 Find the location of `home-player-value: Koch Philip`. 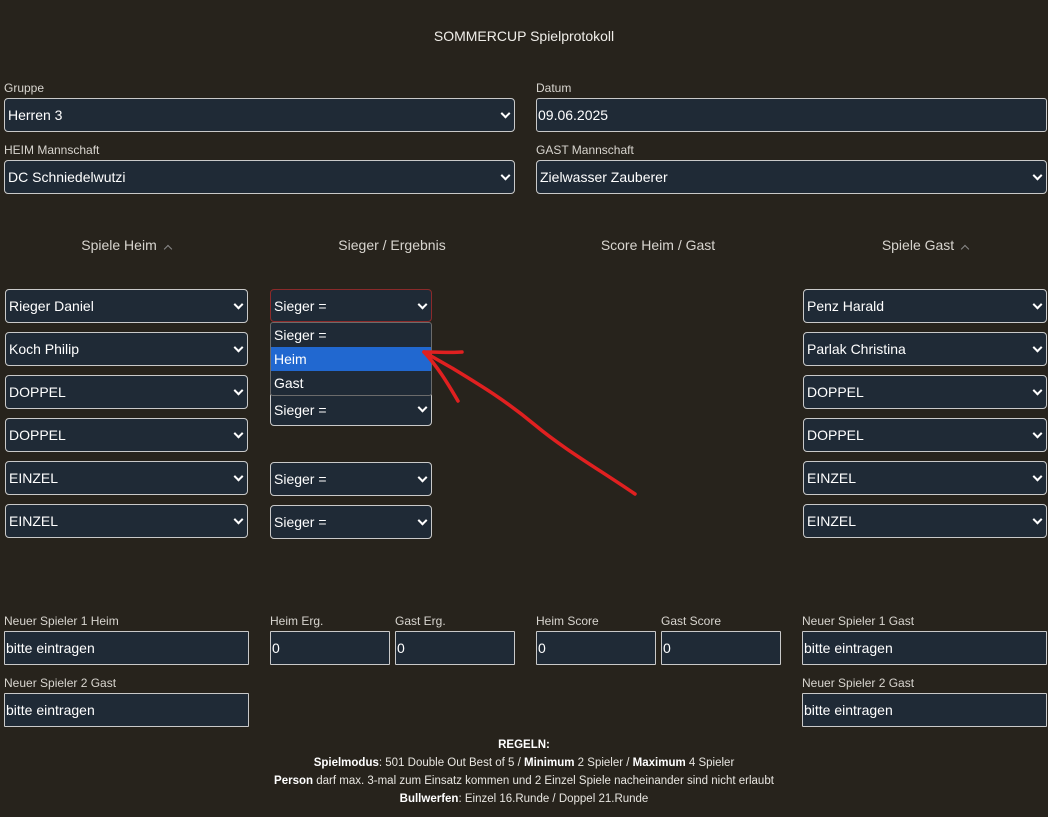

home-player-value: Koch Philip is located at coordinates (44, 349).